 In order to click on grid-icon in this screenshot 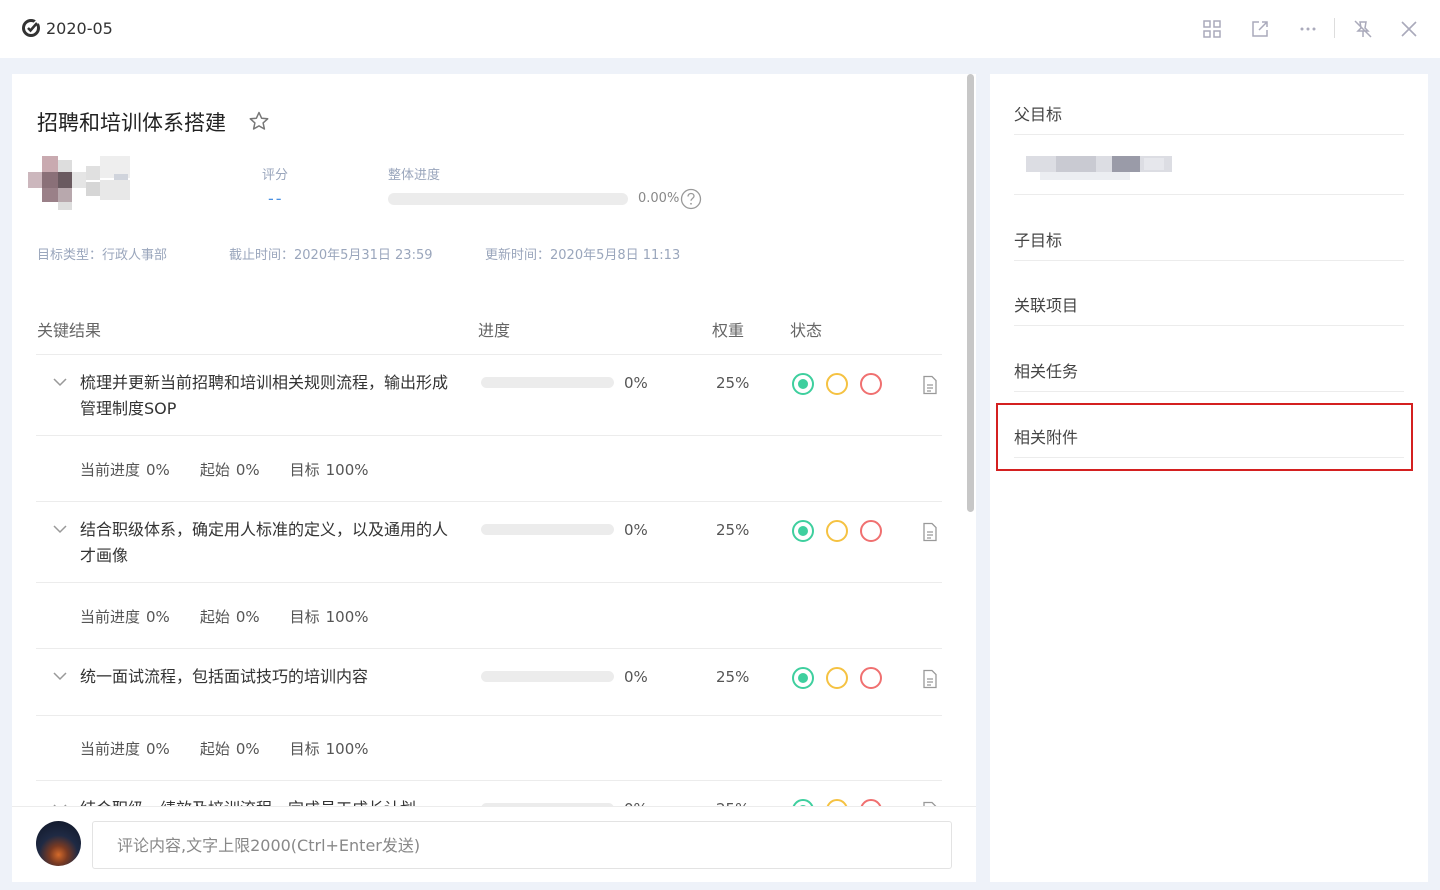, I will do `click(1212, 29)`.